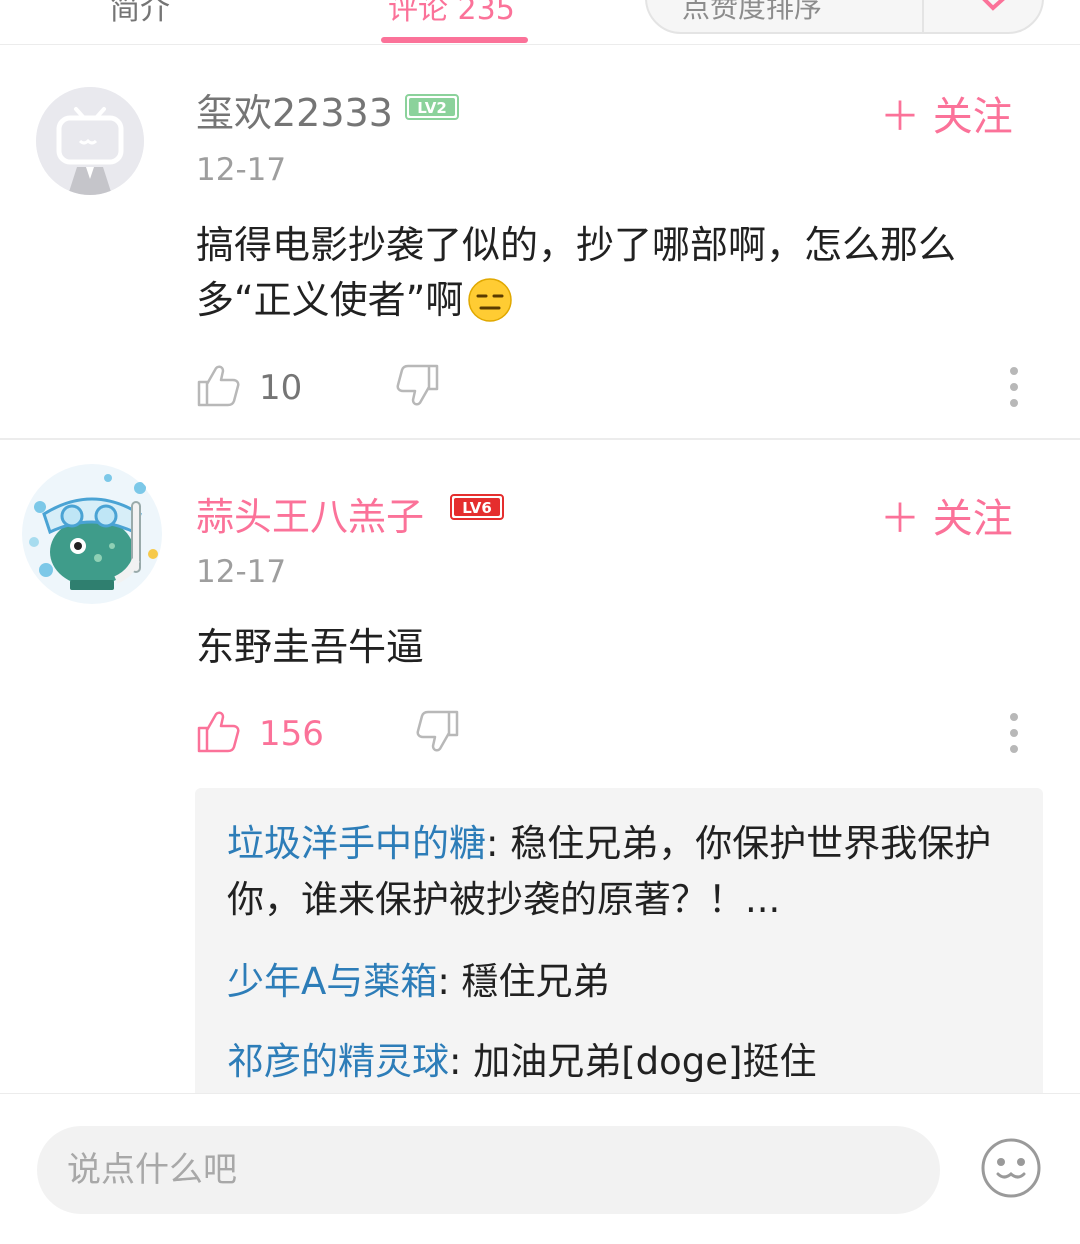 This screenshot has width=1080, height=1244. I want to click on level-text: LV2, so click(432, 108).